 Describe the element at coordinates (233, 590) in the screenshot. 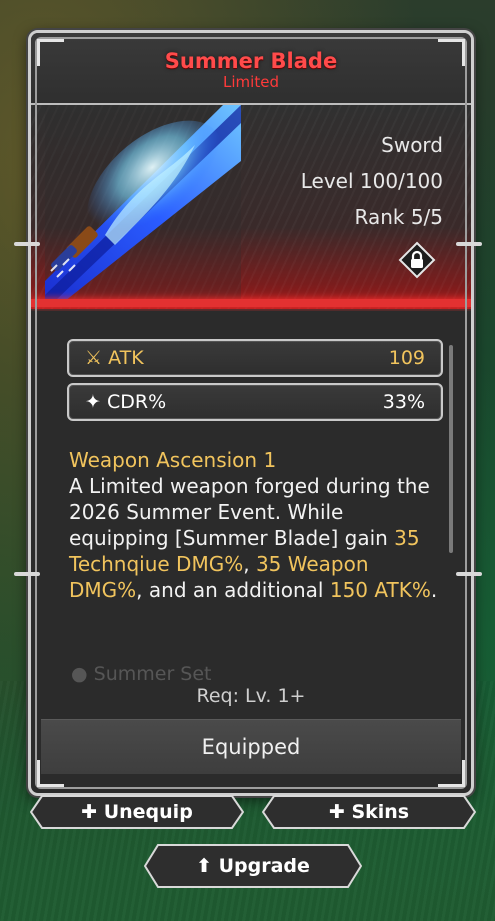

I see `description-text: , and an additional` at that location.